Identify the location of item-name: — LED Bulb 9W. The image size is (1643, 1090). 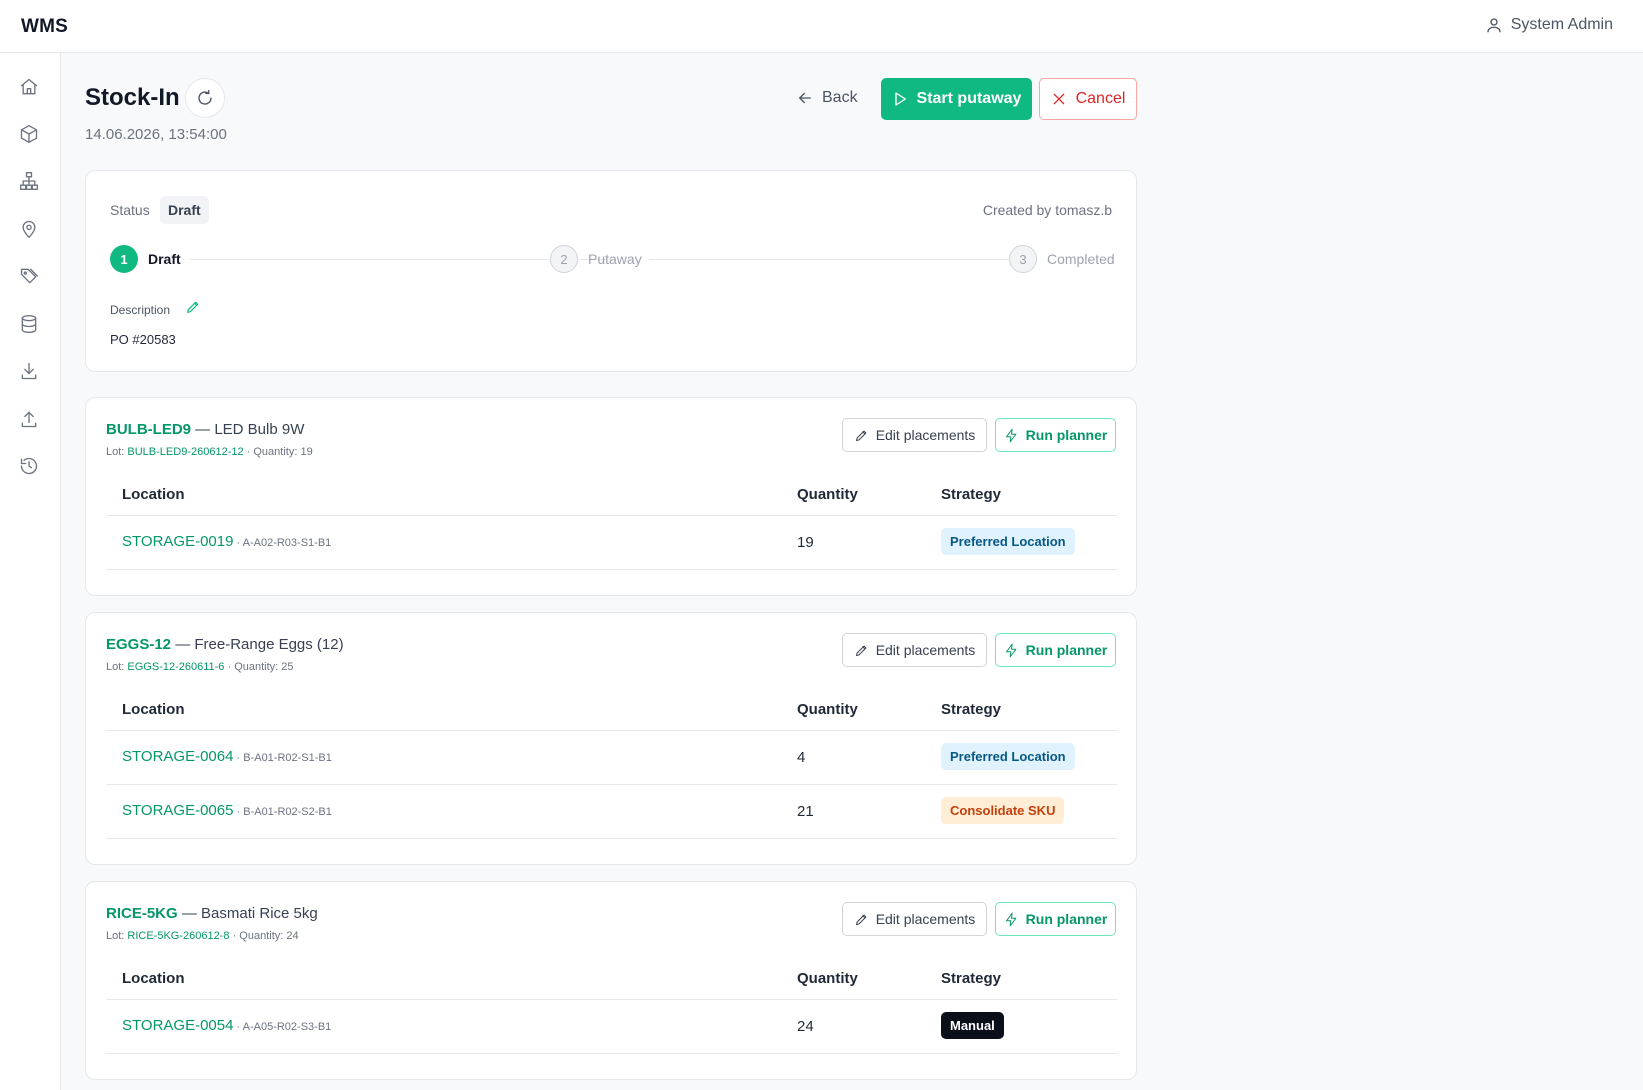
(248, 429).